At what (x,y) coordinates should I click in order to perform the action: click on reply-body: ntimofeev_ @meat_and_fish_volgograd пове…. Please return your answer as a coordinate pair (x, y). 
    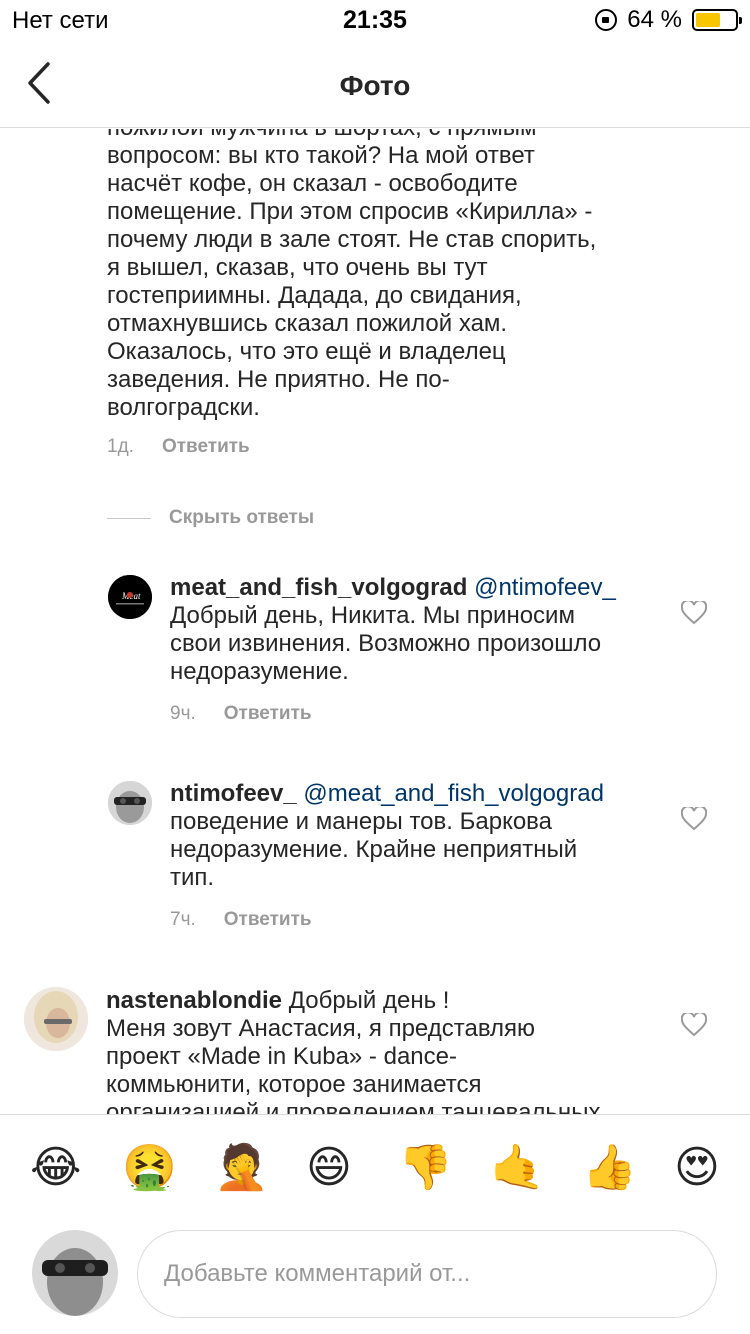
    Looking at the image, I should click on (405, 836).